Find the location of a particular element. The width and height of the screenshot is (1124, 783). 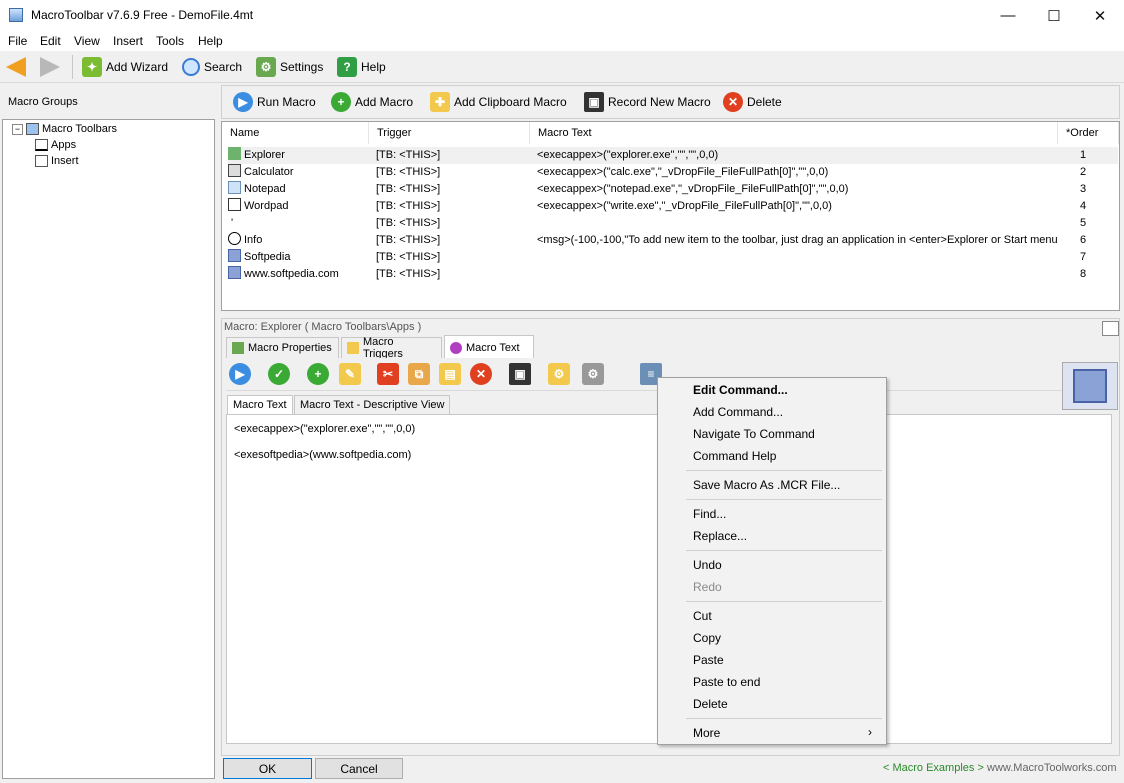

menu-cut: Cut is located at coordinates (702, 616).